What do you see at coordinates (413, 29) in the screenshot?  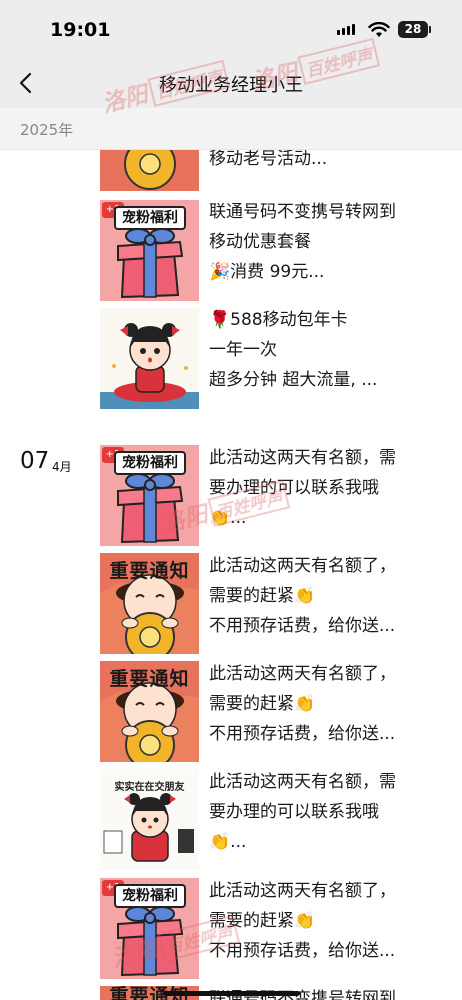 I see `battery-indicator: 28` at bounding box center [413, 29].